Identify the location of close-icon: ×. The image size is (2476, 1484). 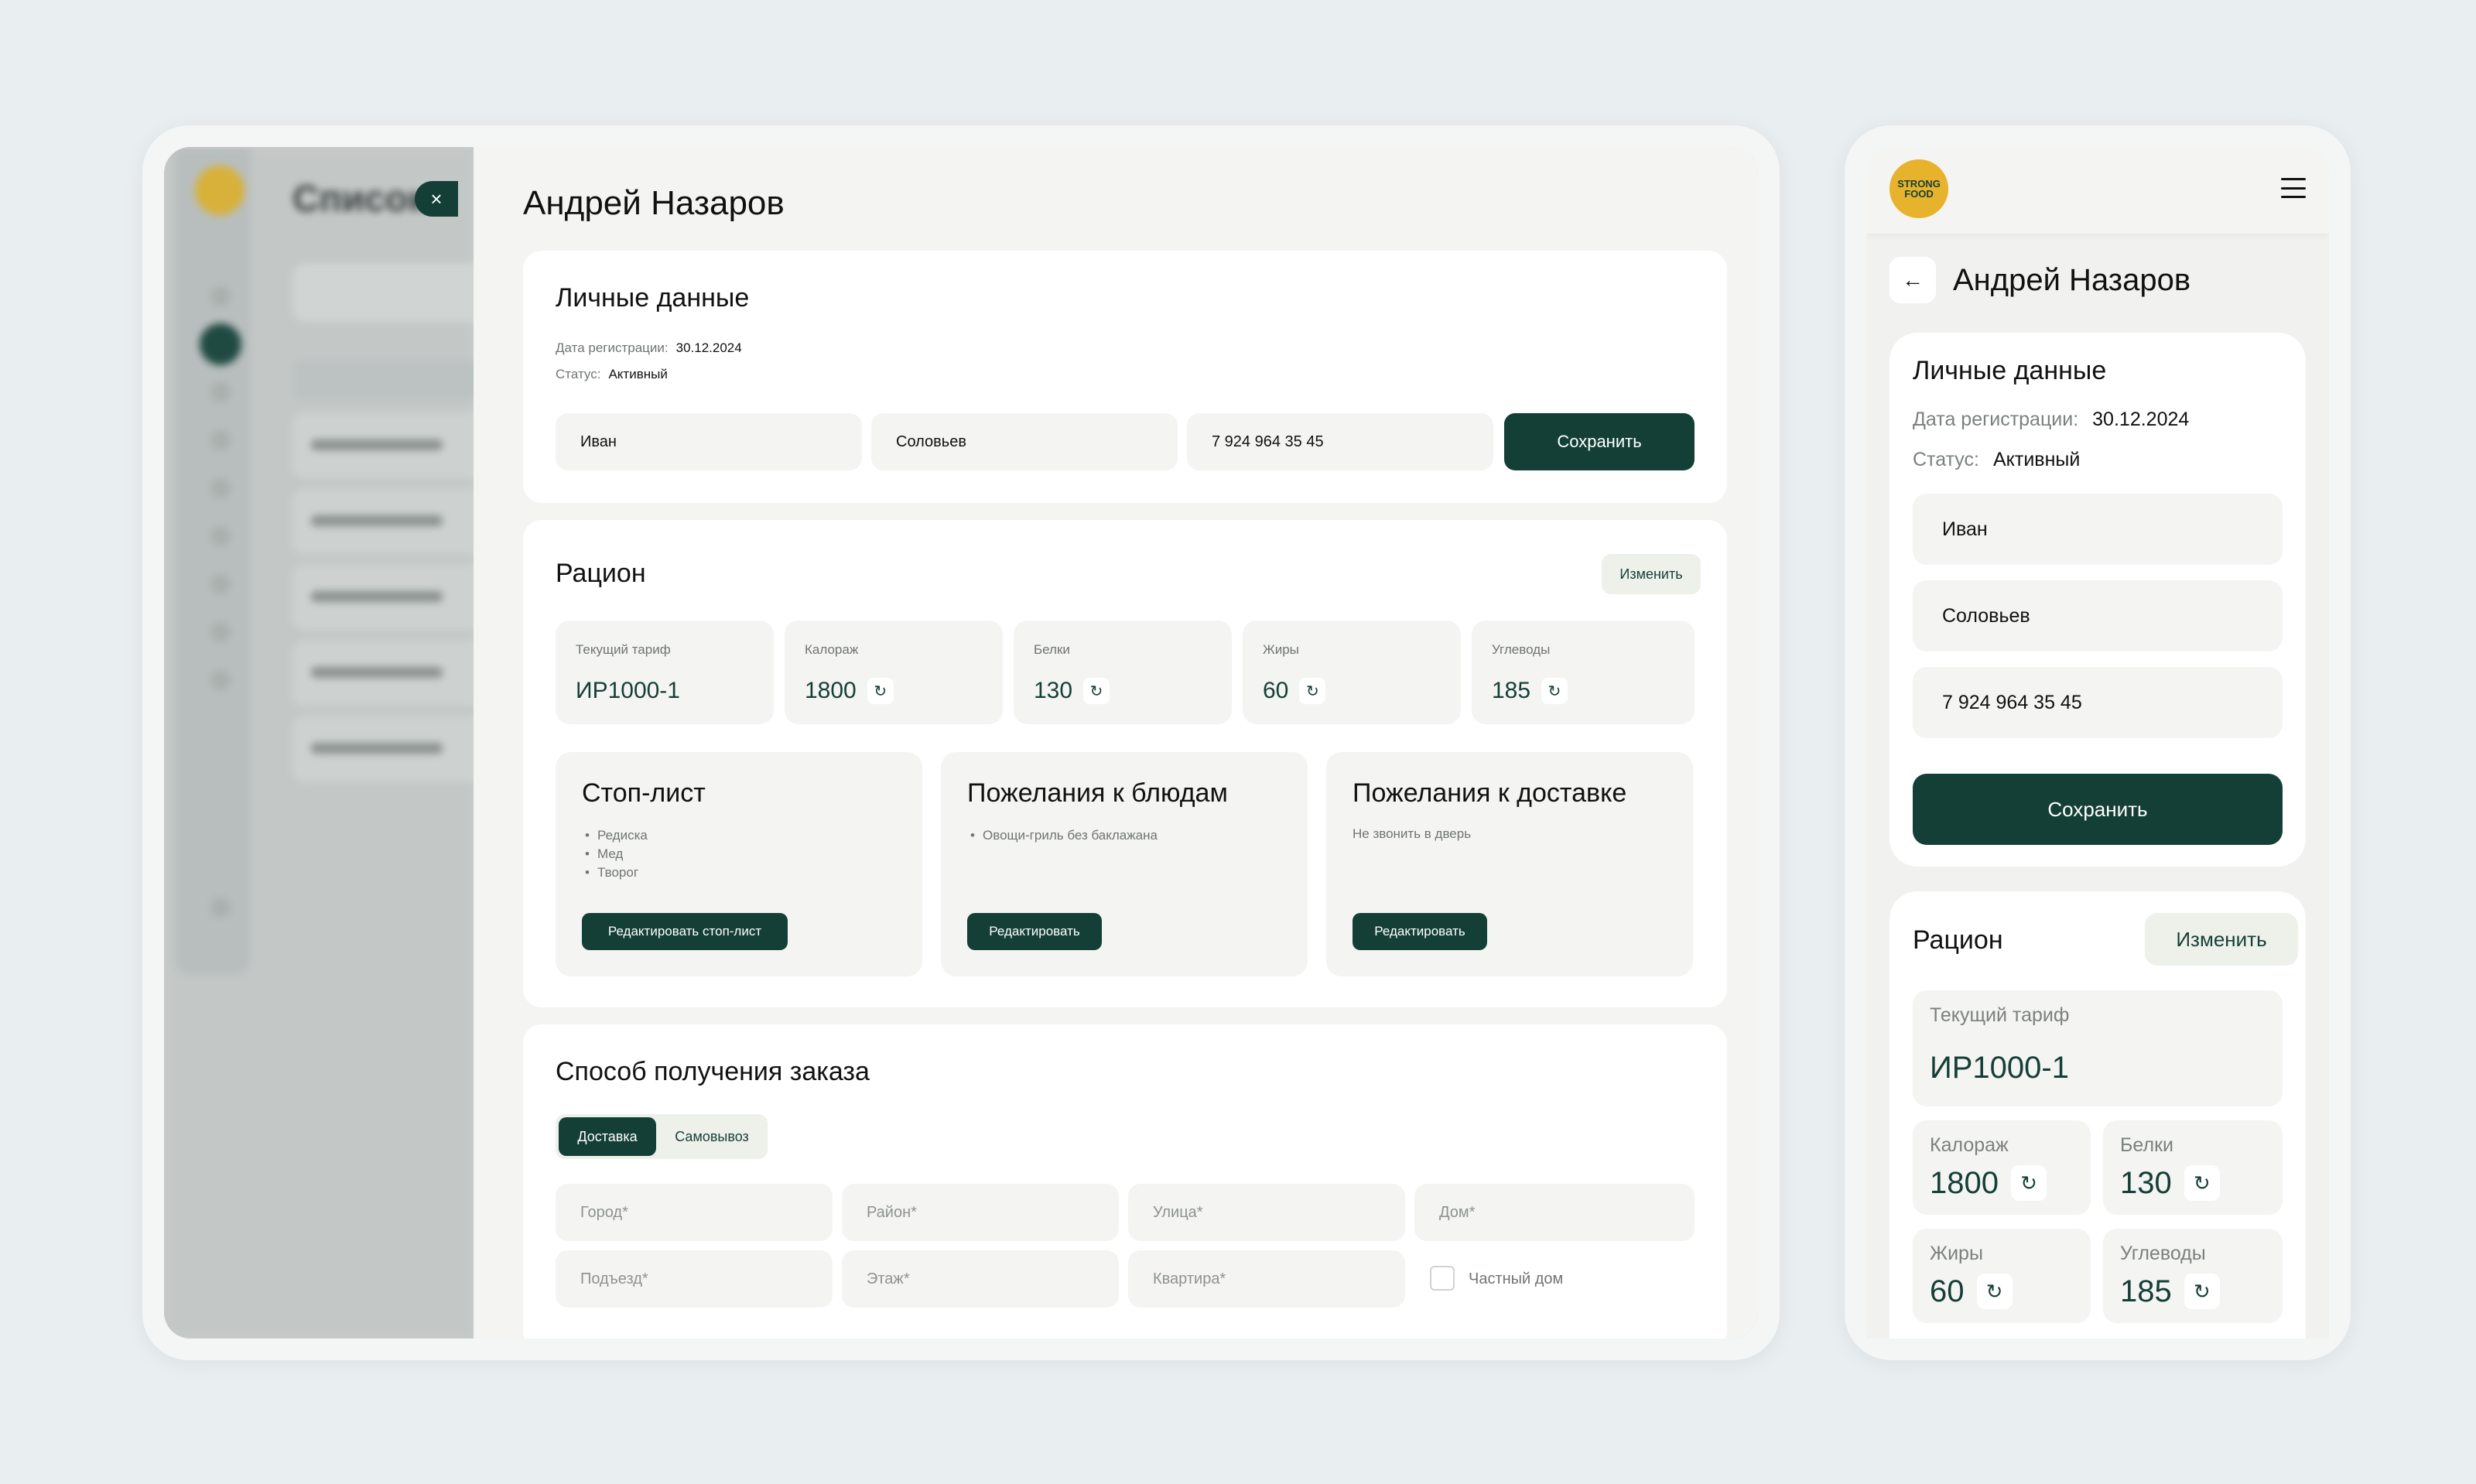
(437, 198).